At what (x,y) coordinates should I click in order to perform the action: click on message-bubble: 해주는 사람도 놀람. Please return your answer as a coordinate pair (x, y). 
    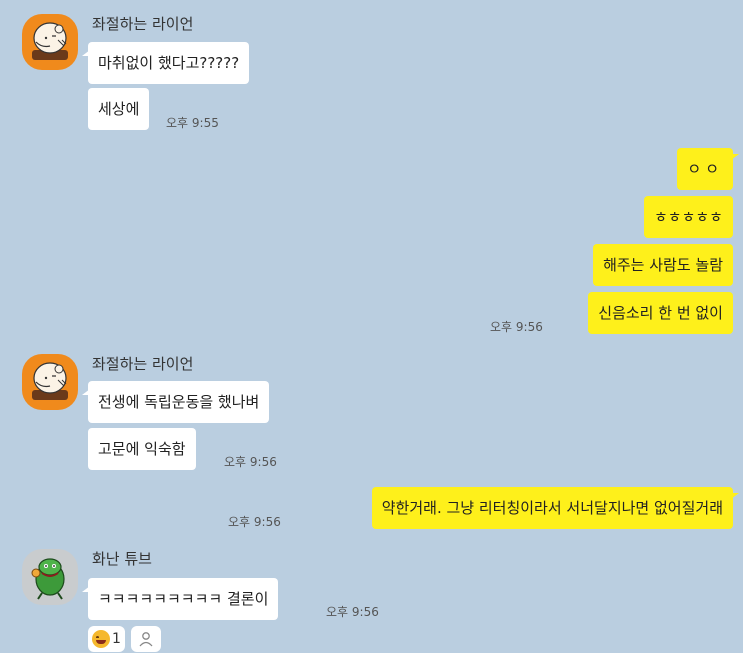
    Looking at the image, I should click on (663, 265).